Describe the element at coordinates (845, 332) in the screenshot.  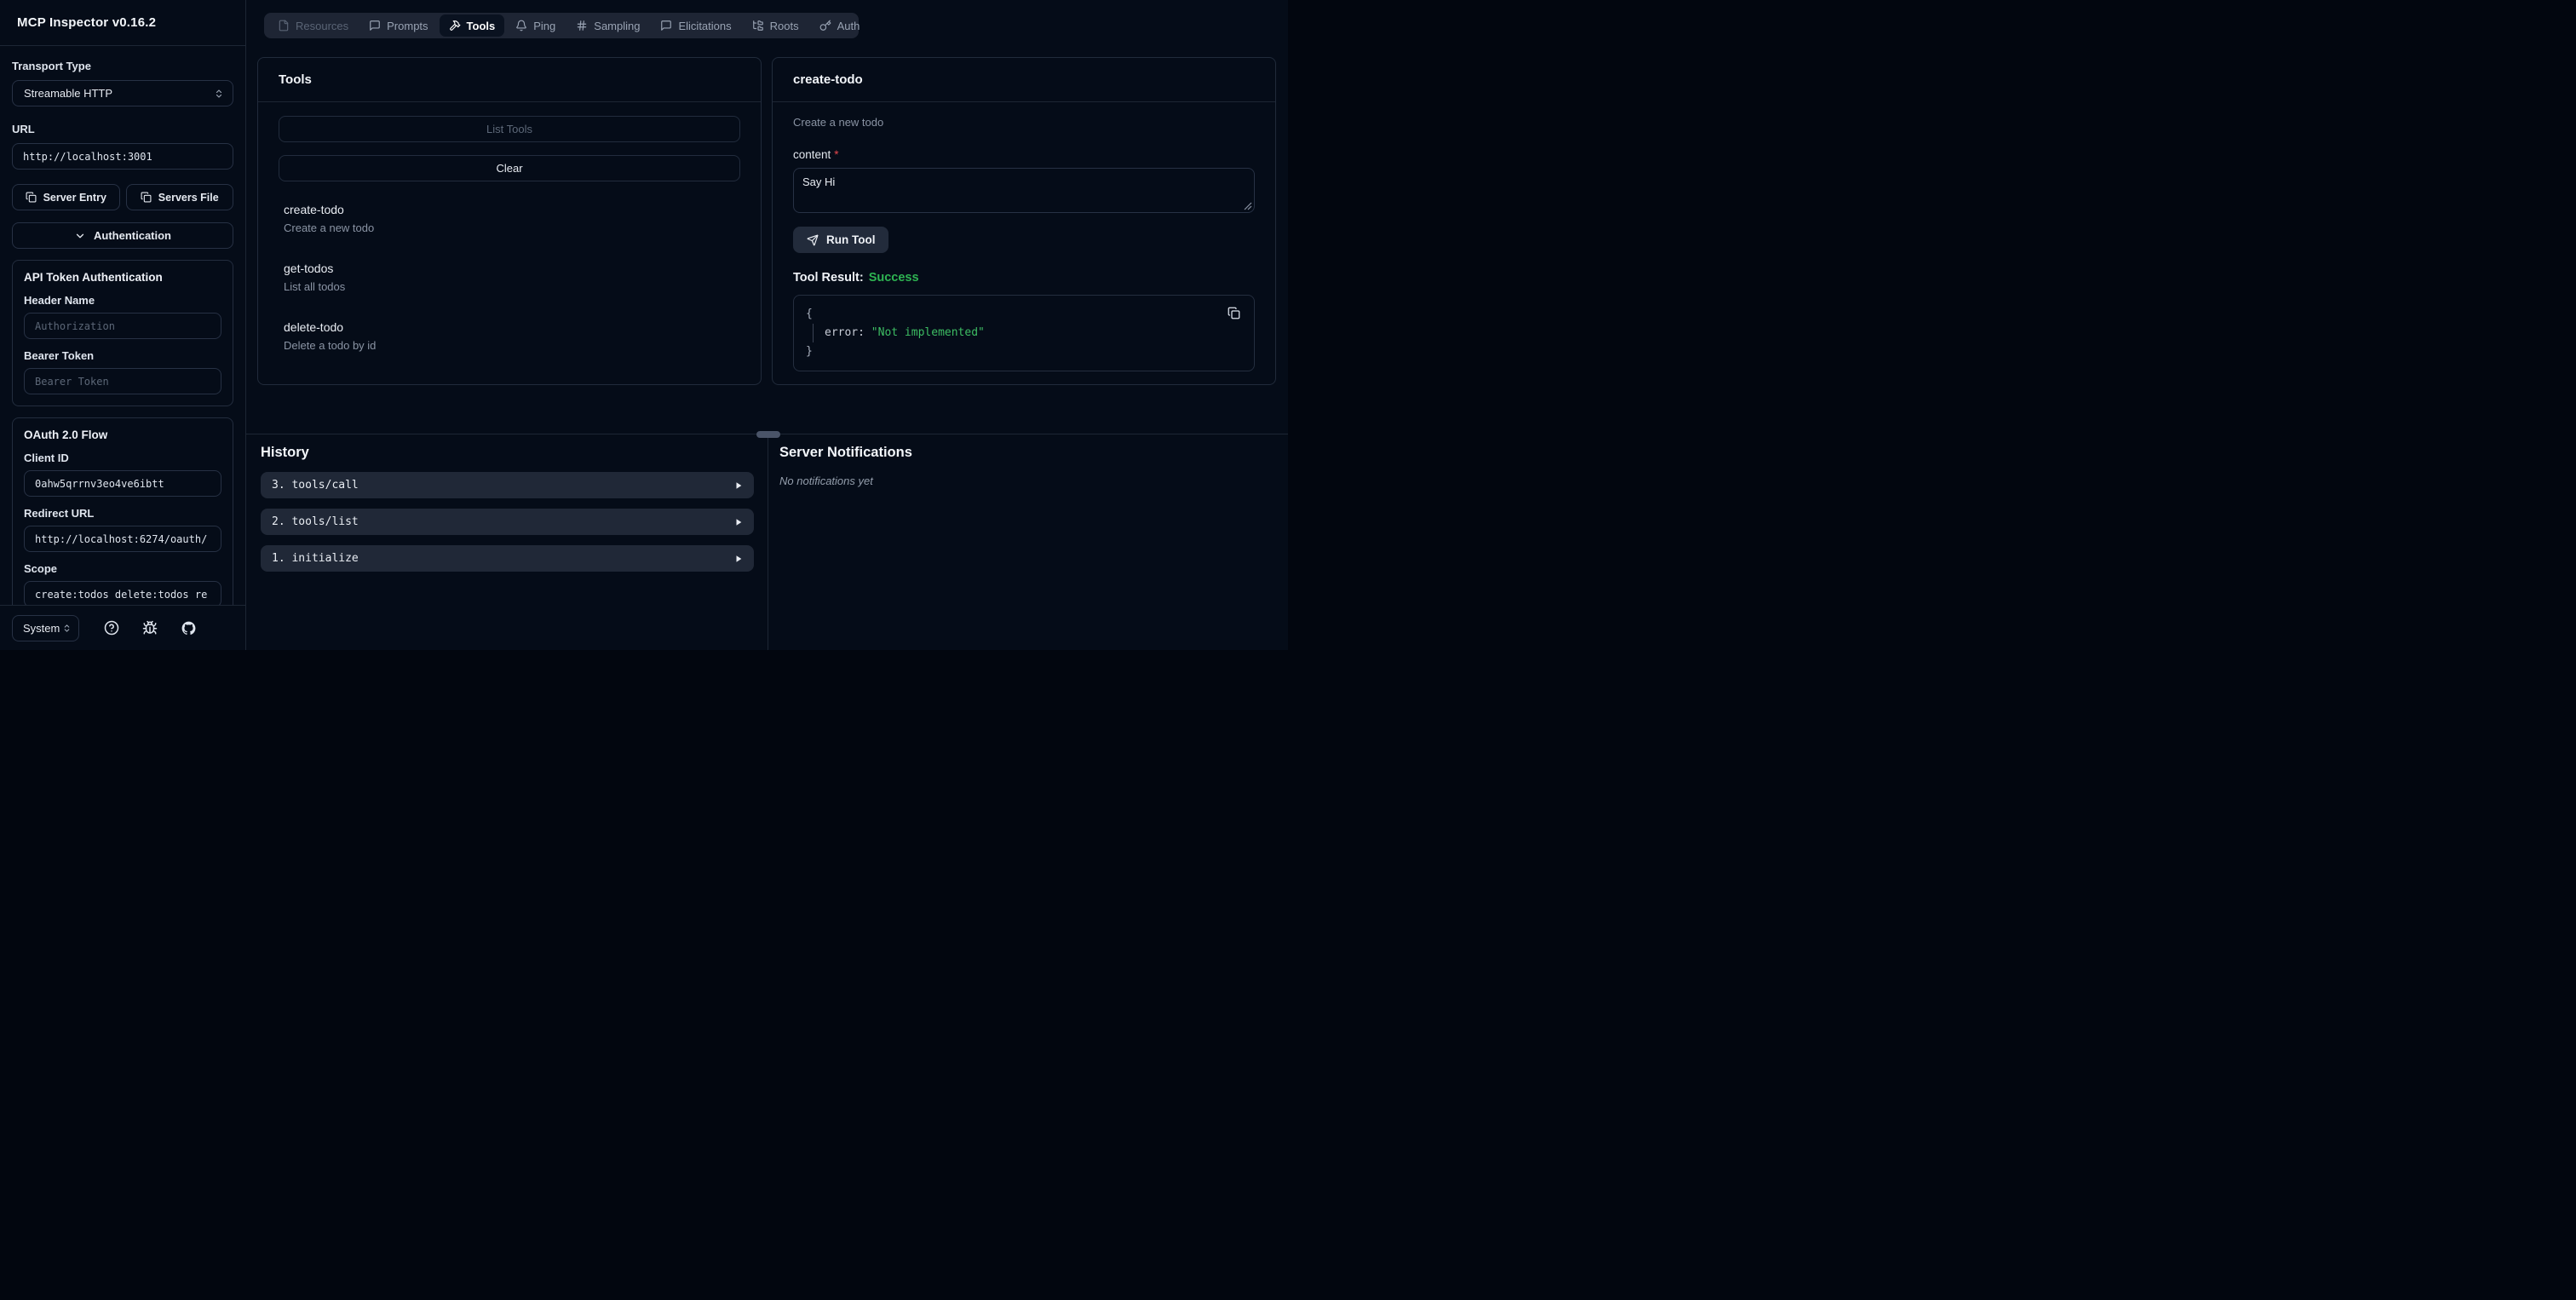
I see `json-key: error:` at that location.